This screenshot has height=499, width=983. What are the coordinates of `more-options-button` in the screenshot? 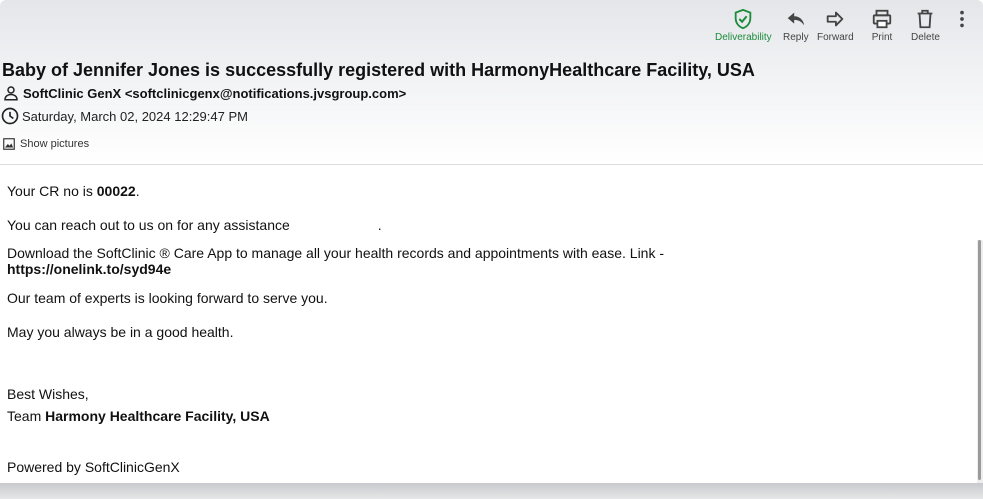 It's located at (962, 20).